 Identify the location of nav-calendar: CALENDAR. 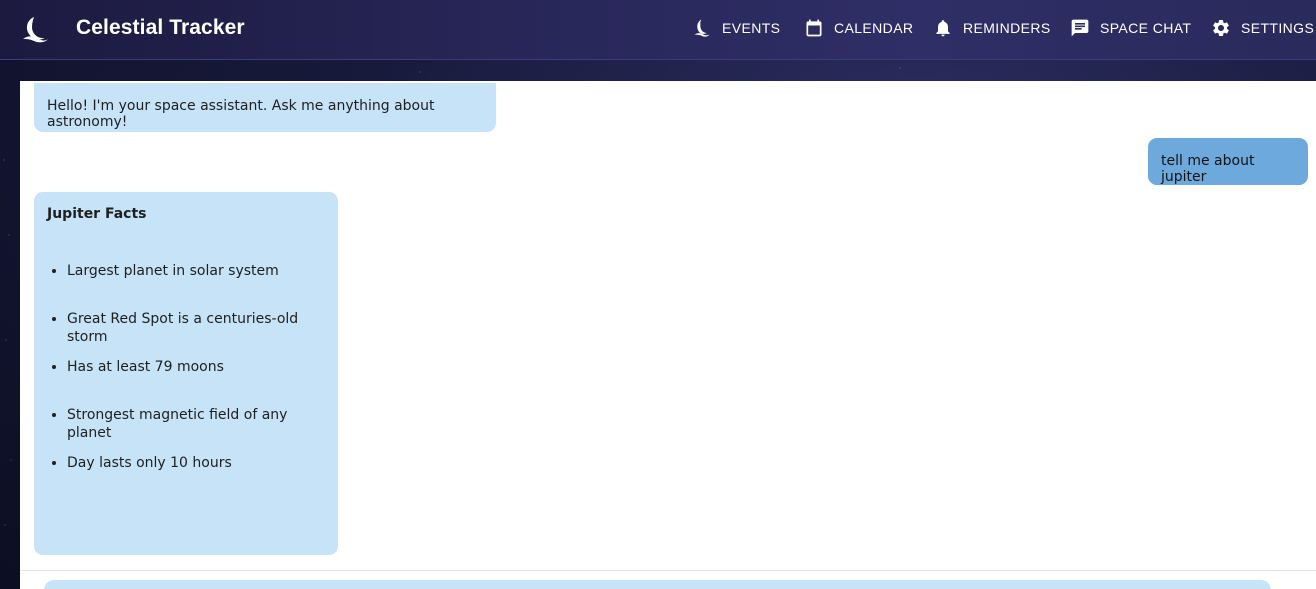
(858, 28).